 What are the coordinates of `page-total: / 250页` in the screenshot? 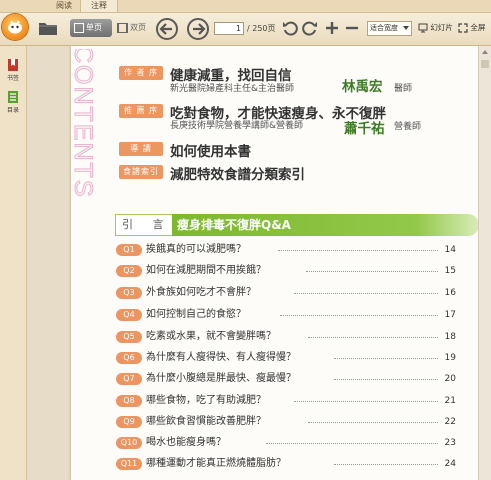 It's located at (261, 28).